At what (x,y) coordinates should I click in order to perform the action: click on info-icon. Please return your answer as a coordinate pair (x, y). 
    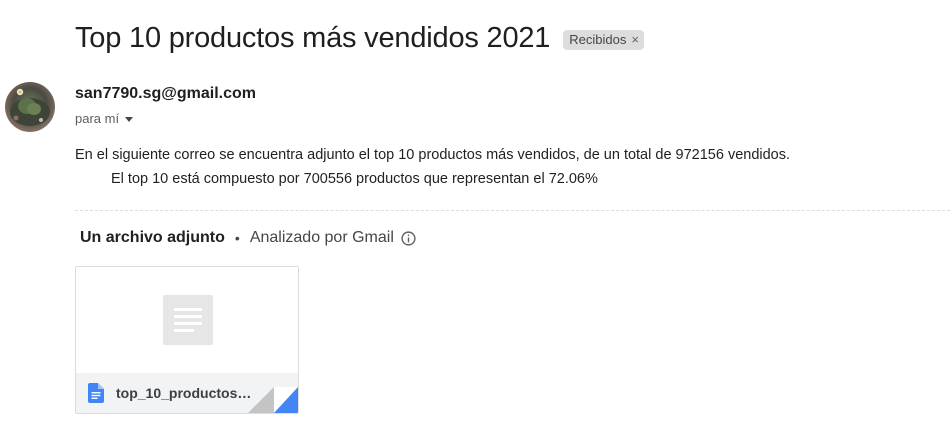
    Looking at the image, I should click on (408, 238).